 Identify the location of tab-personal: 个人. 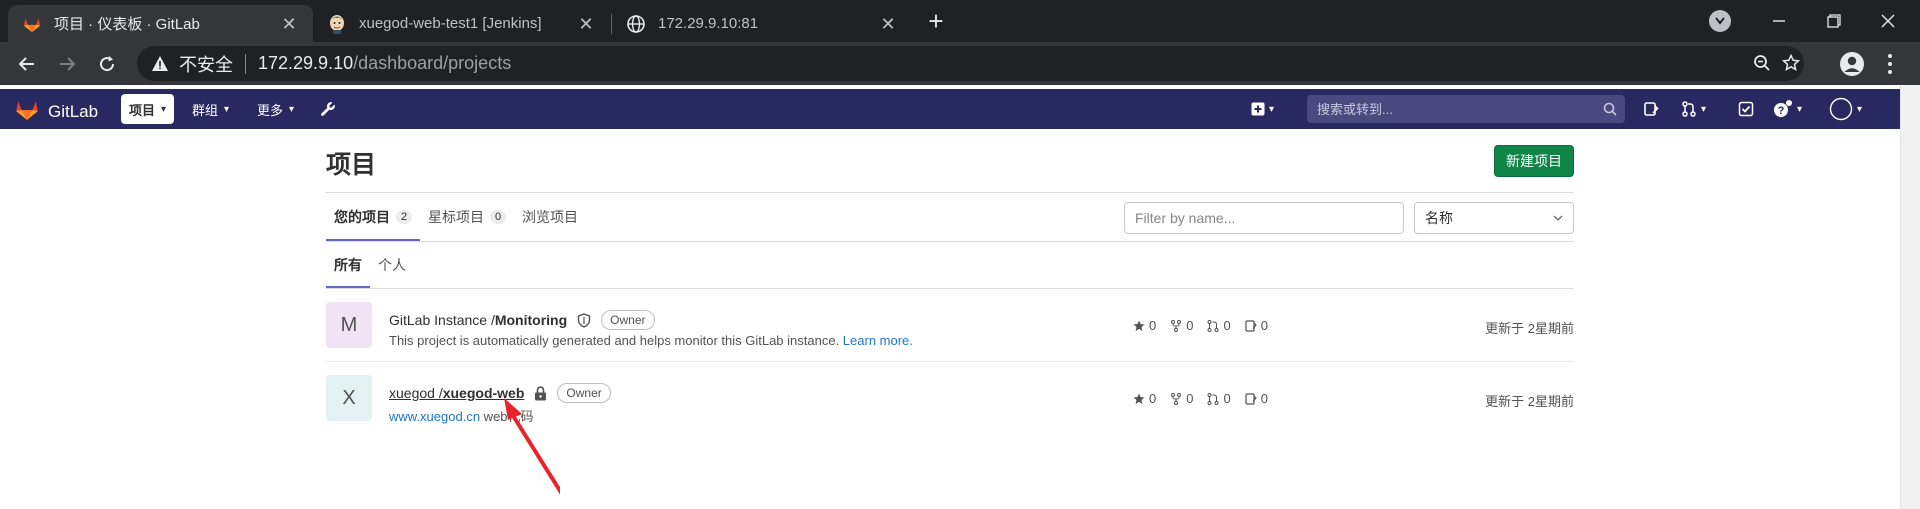
(392, 265).